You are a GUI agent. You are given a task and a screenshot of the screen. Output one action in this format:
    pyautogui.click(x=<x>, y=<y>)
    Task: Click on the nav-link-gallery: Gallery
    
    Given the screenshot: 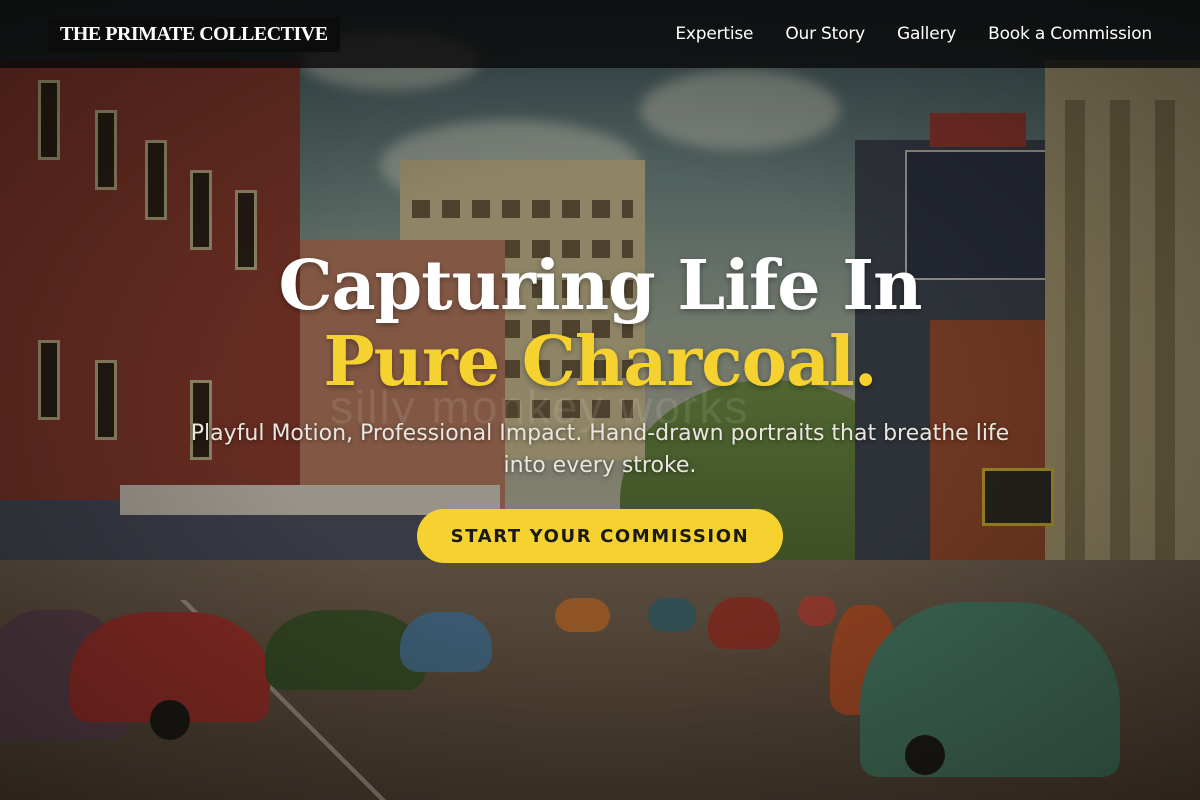 What is the action you would take?
    pyautogui.click(x=926, y=34)
    